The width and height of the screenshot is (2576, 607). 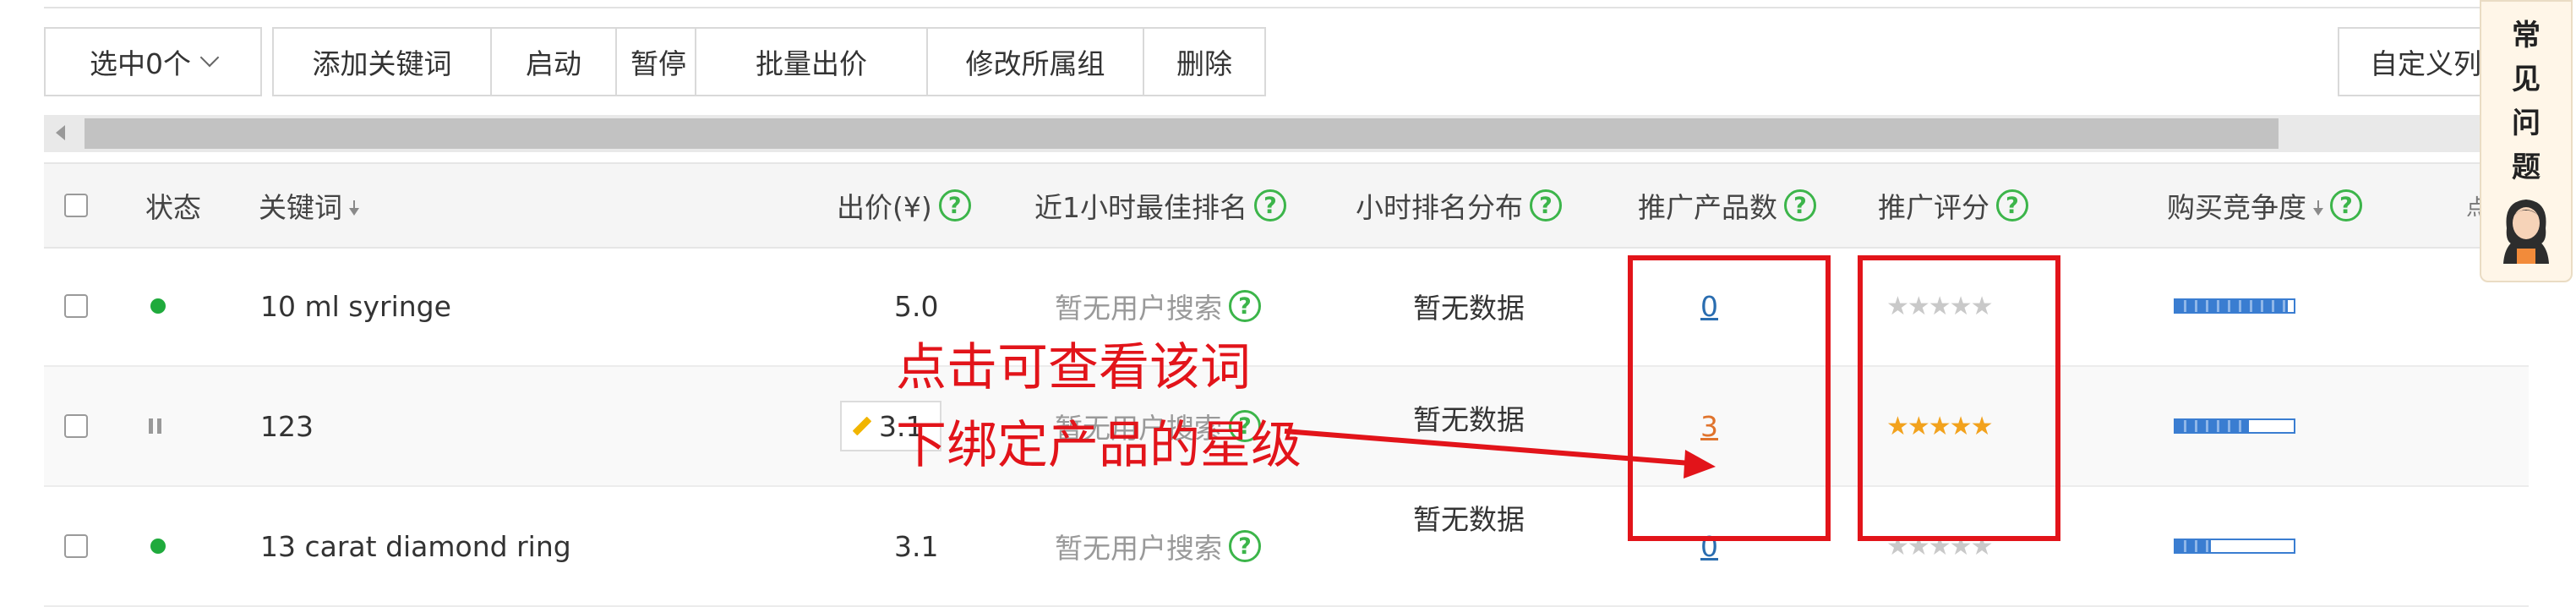 I want to click on faq-panel: 常 见 问 题, so click(x=2526, y=141).